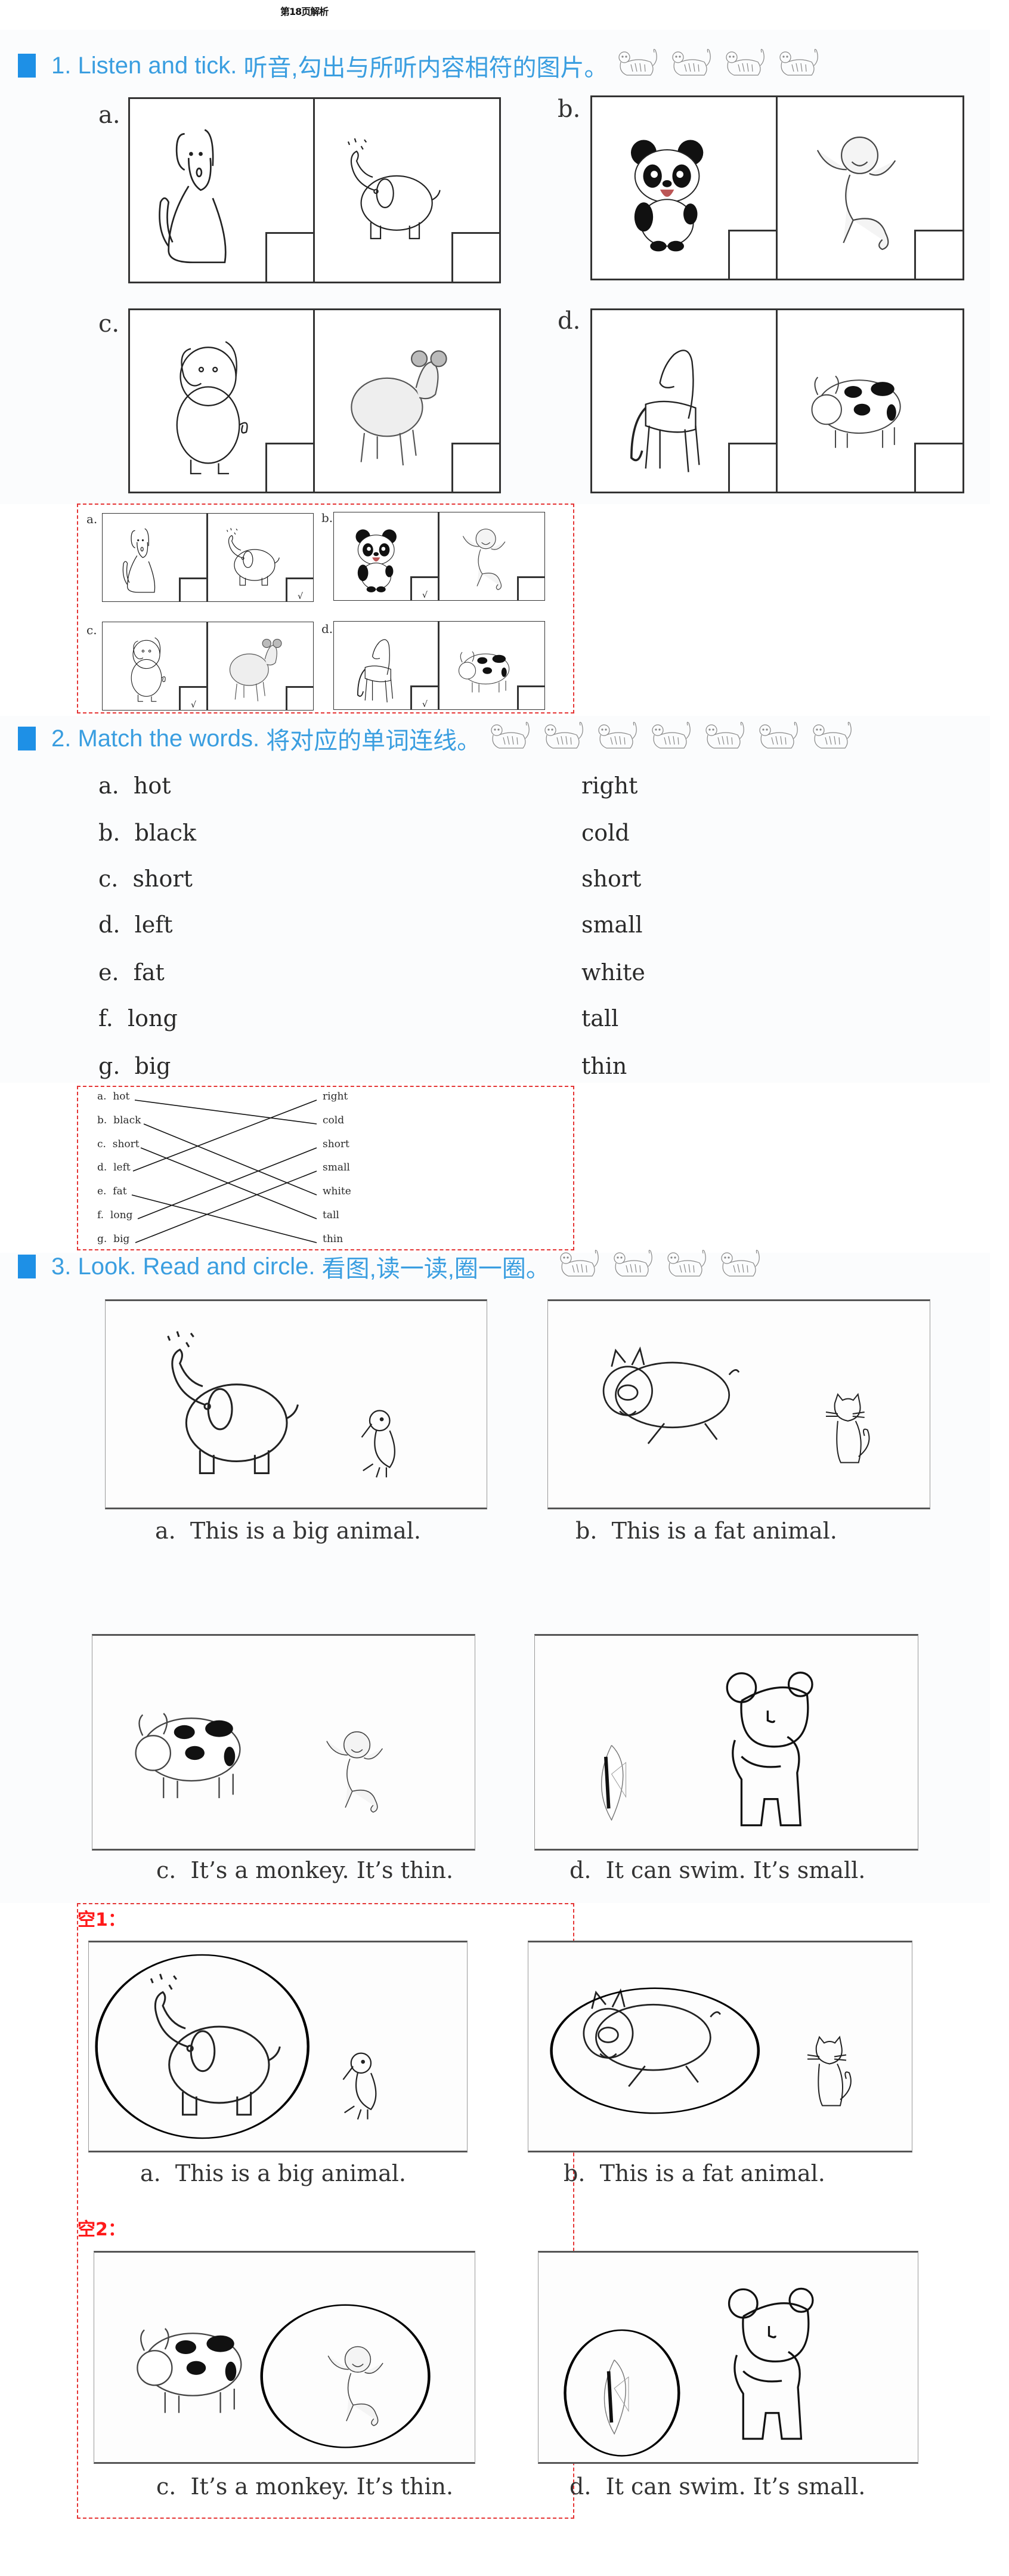 The width and height of the screenshot is (1009, 2576). What do you see at coordinates (604, 1066) in the screenshot?
I see `right-word-thin: thin` at bounding box center [604, 1066].